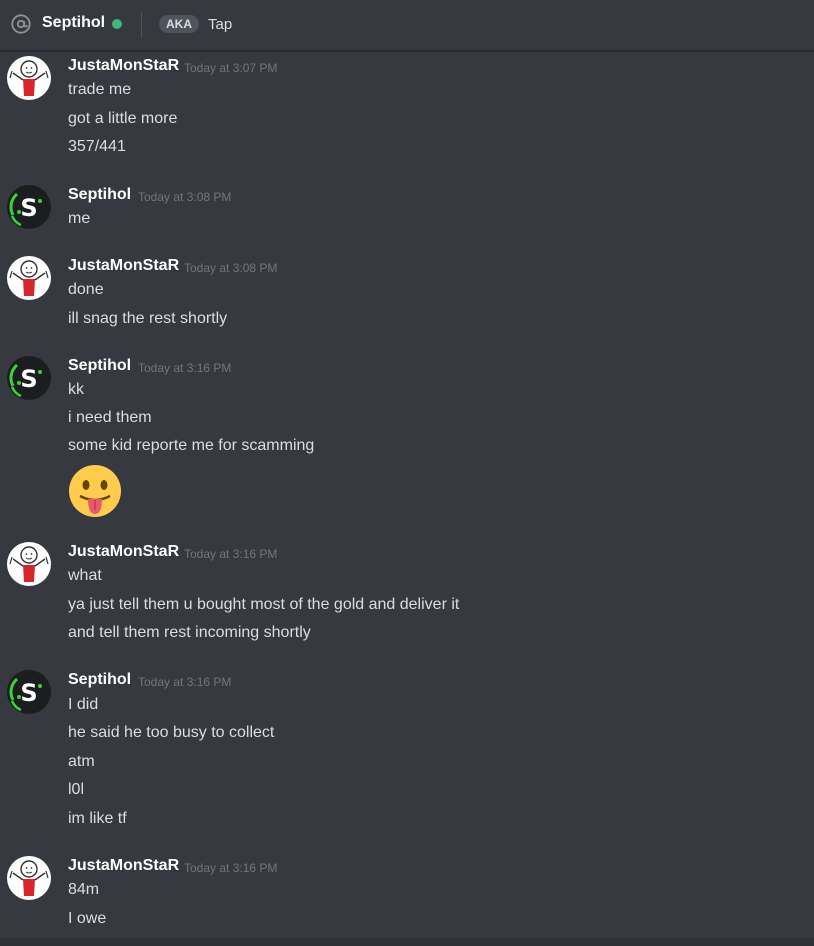  I want to click on dm-header: Septihol AKA Tap, so click(407, 25).